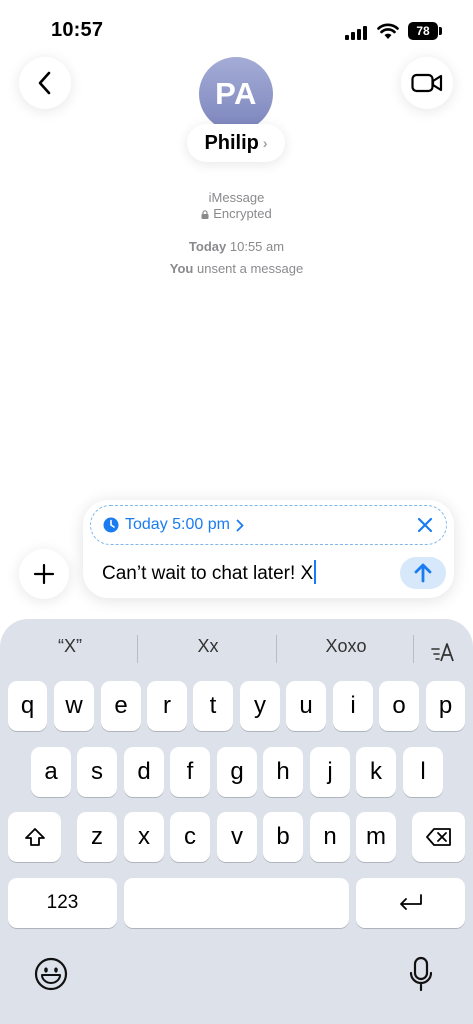 The height and width of the screenshot is (1024, 473). I want to click on key-s: s, so click(97, 772).